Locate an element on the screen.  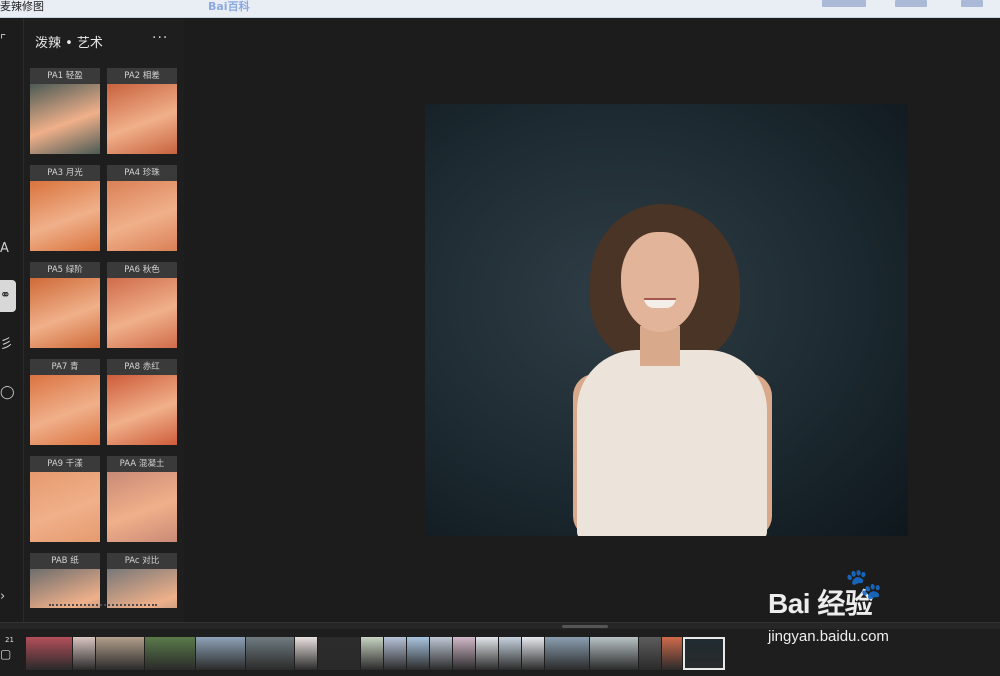
filter-card: PAc 对比 is located at coordinates (142, 580).